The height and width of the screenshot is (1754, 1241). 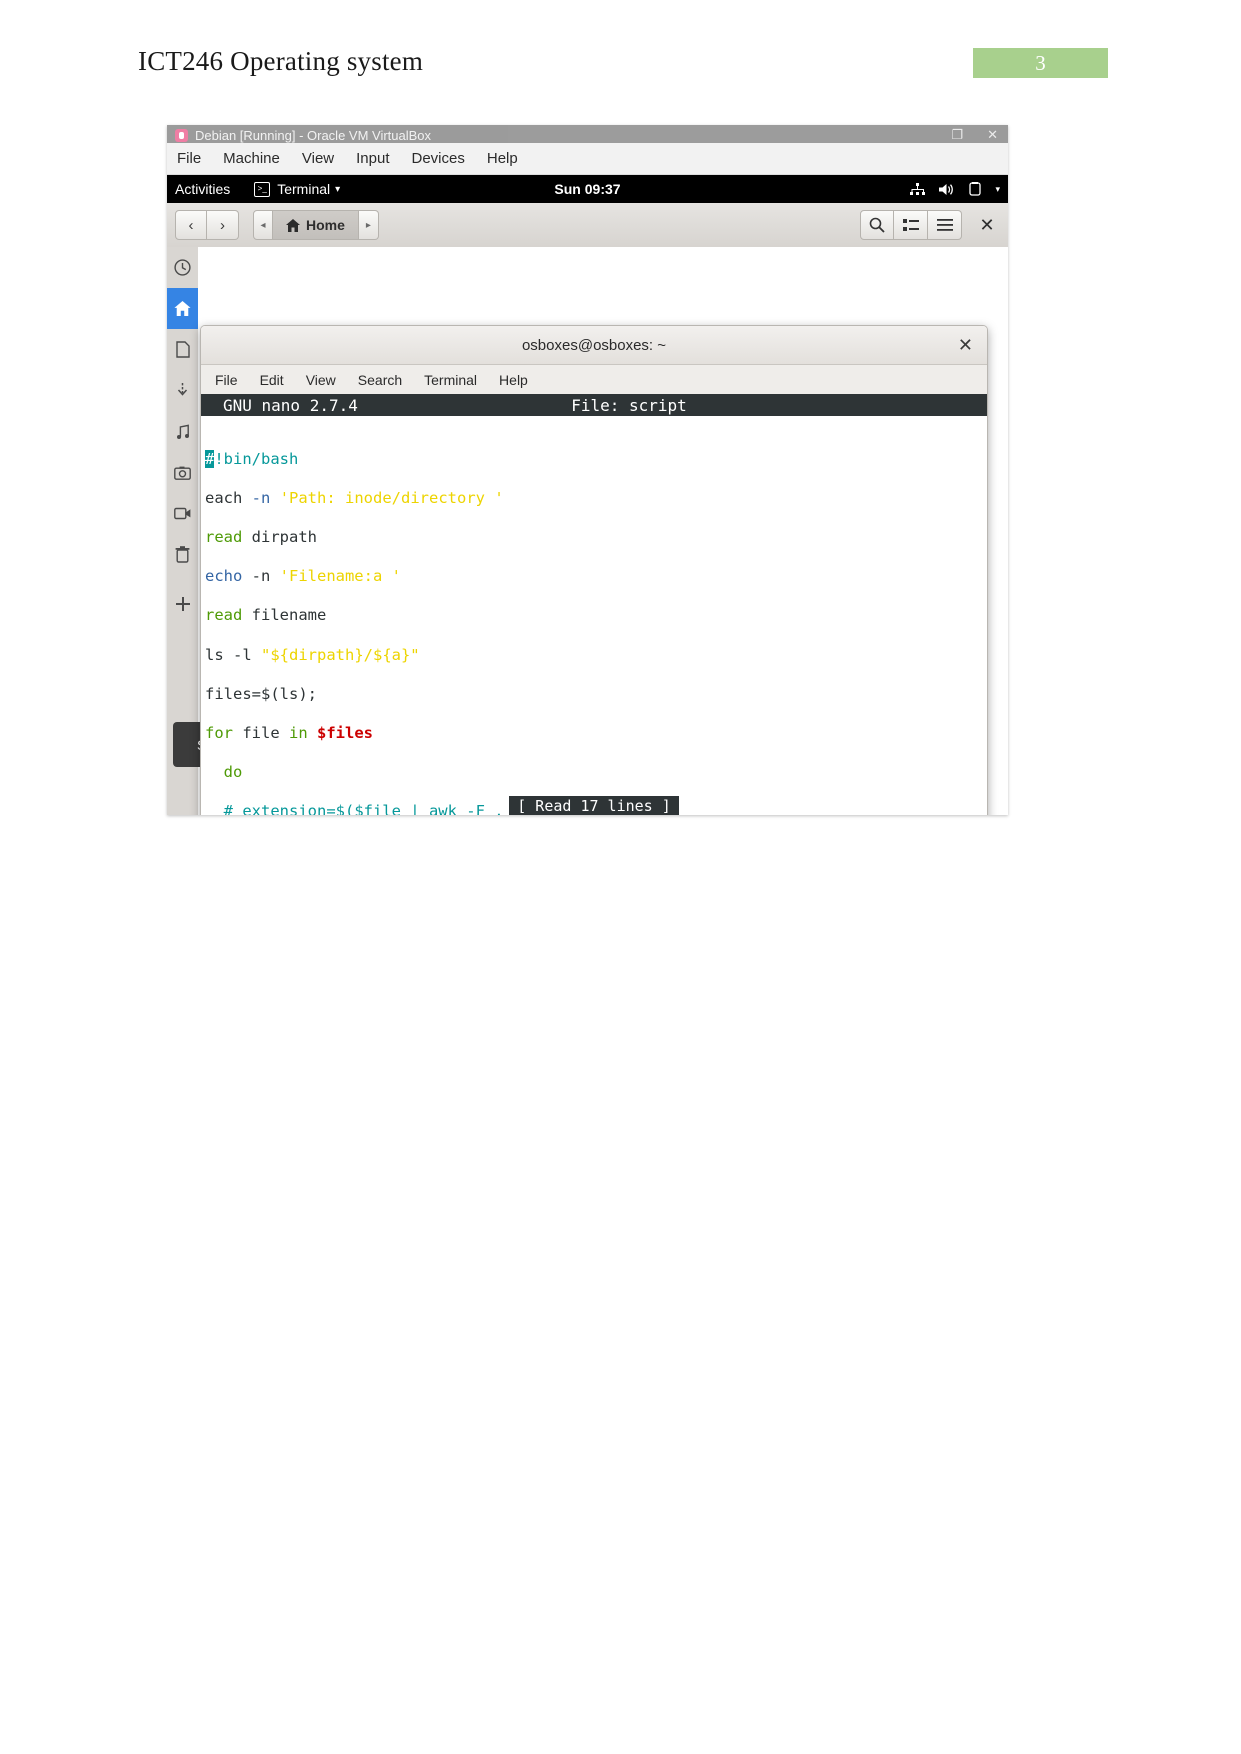 What do you see at coordinates (587, 189) in the screenshot?
I see `gnome-top-bar: Activities >_ Terminal ▾ Sun 09:37 ▾` at bounding box center [587, 189].